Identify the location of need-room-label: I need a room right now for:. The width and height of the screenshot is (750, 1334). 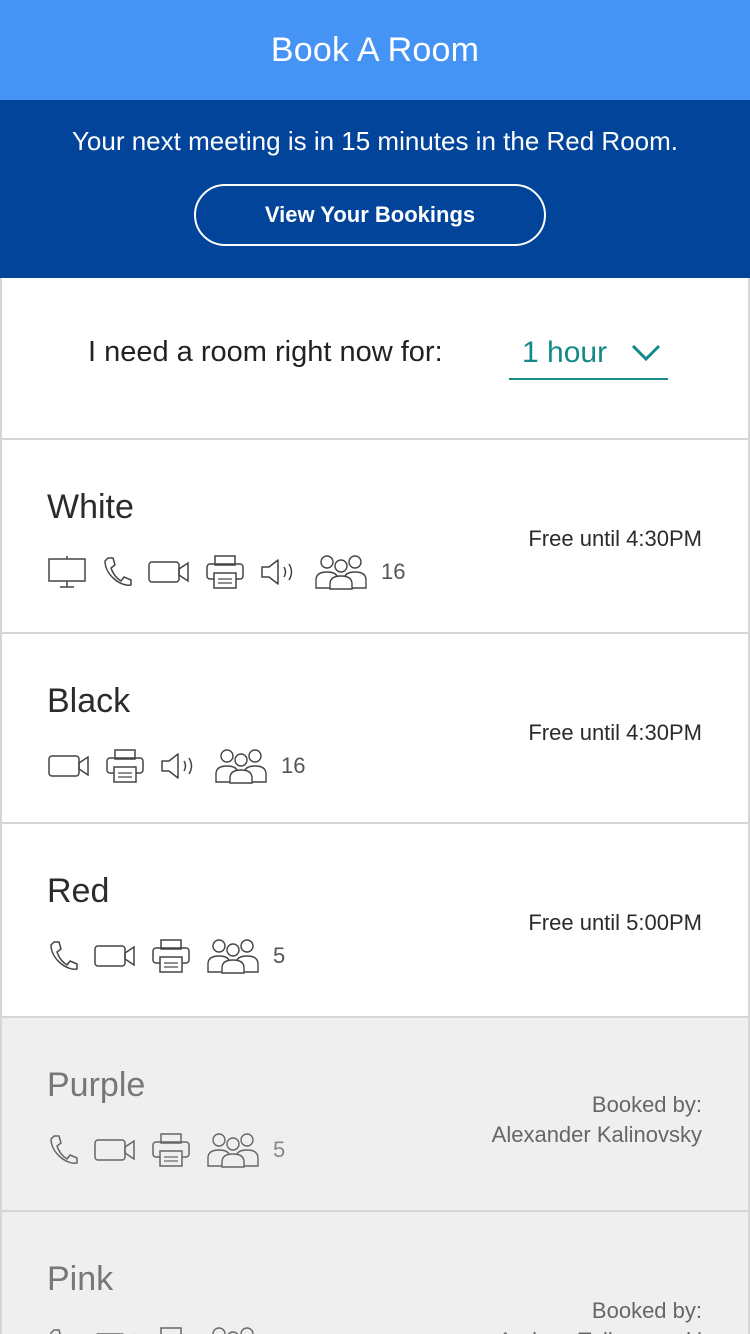
(265, 352).